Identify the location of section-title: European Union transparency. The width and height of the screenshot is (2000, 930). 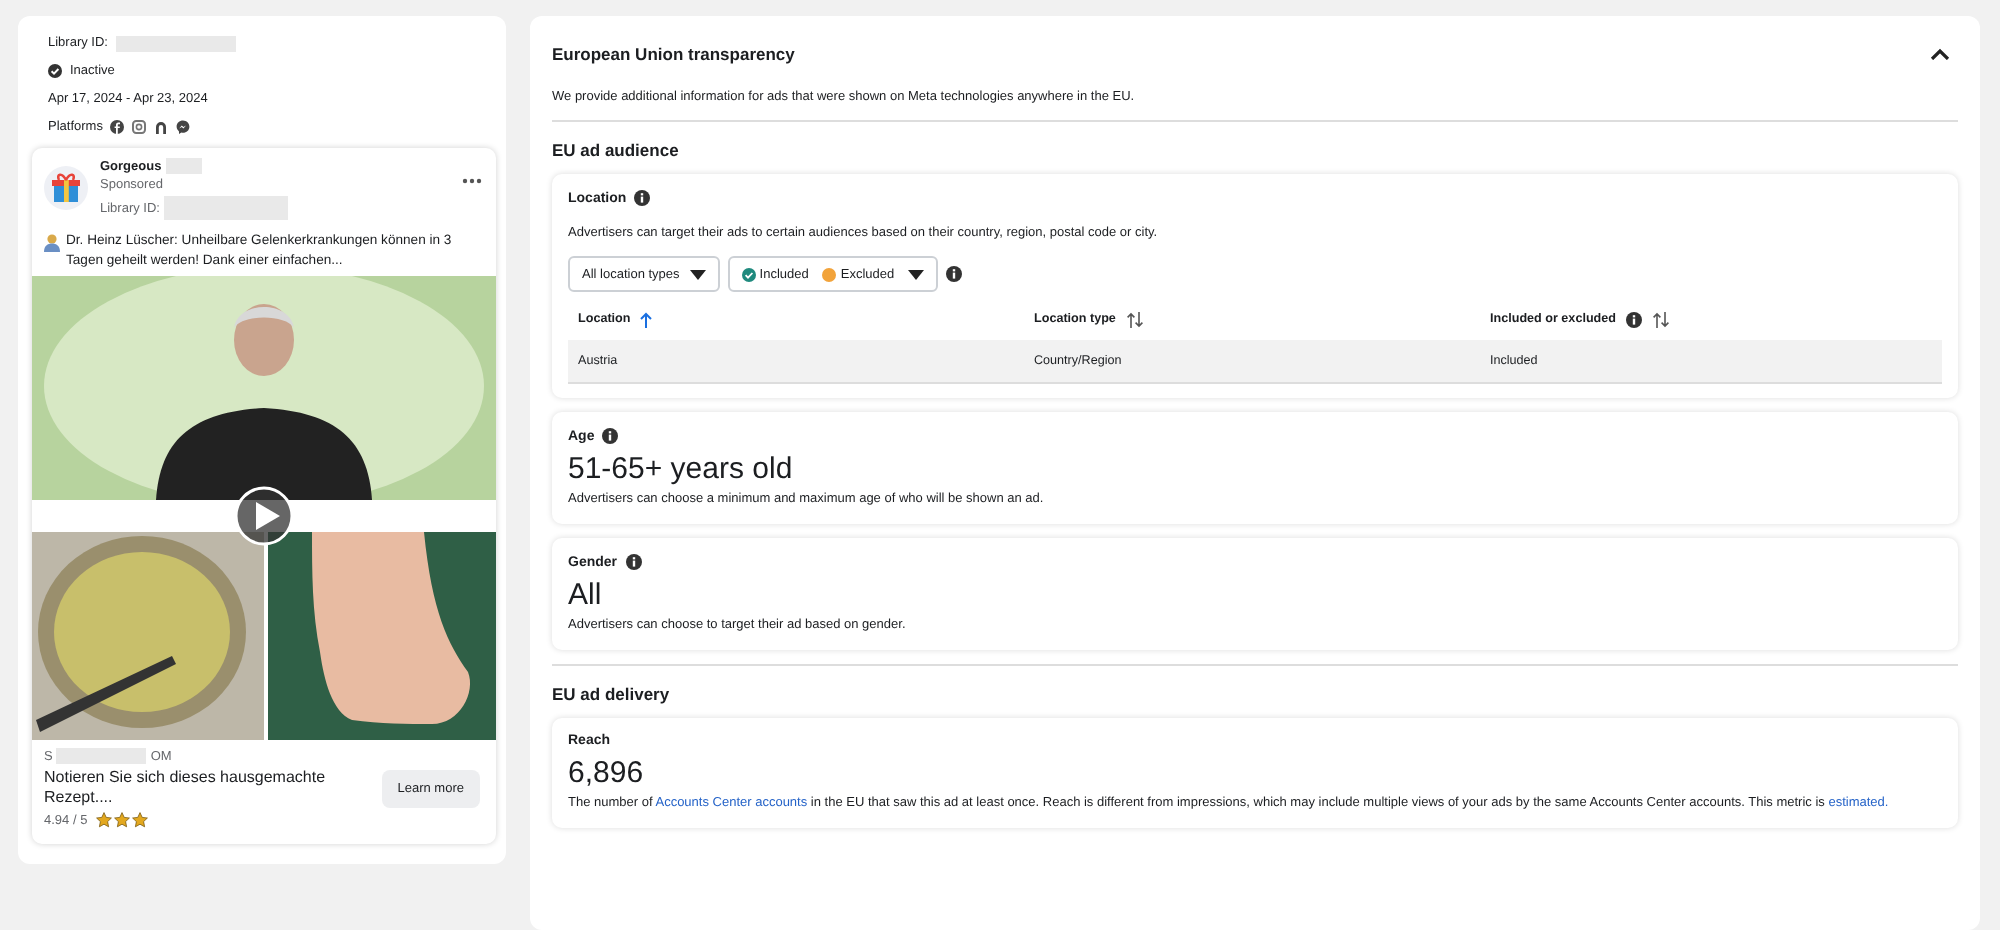
(673, 54).